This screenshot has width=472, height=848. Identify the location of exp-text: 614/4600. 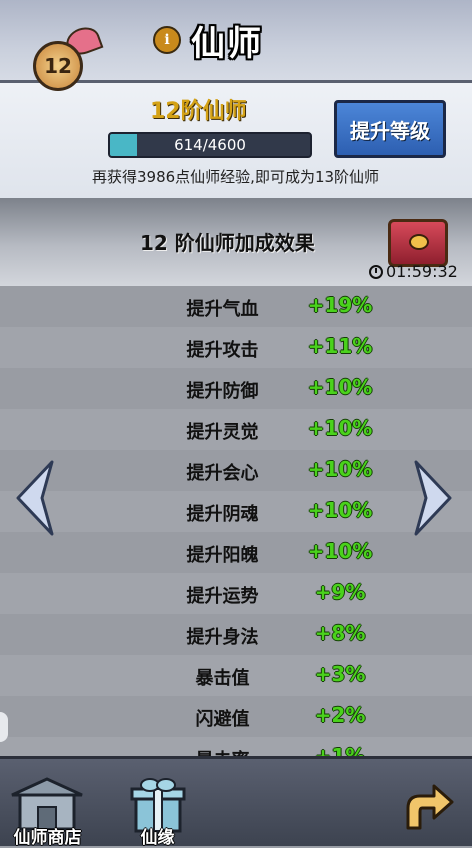
(210, 145).